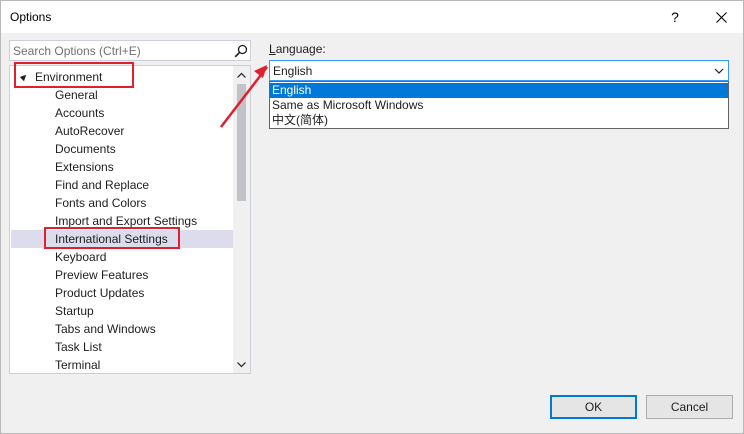 The width and height of the screenshot is (744, 434). What do you see at coordinates (111, 239) in the screenshot?
I see `tree-item-label: International Settings` at bounding box center [111, 239].